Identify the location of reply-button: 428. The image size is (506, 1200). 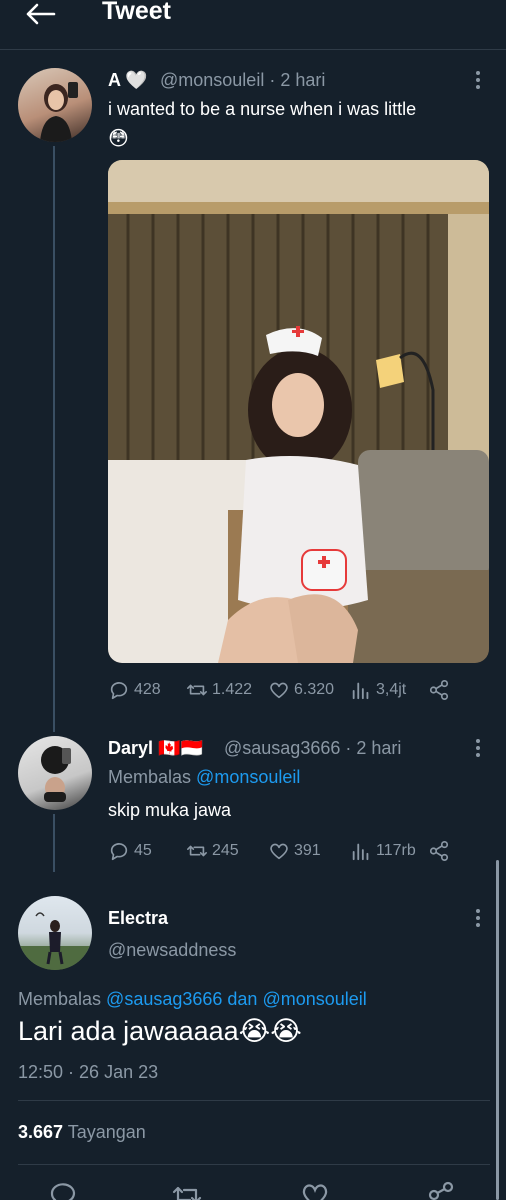
(134, 690).